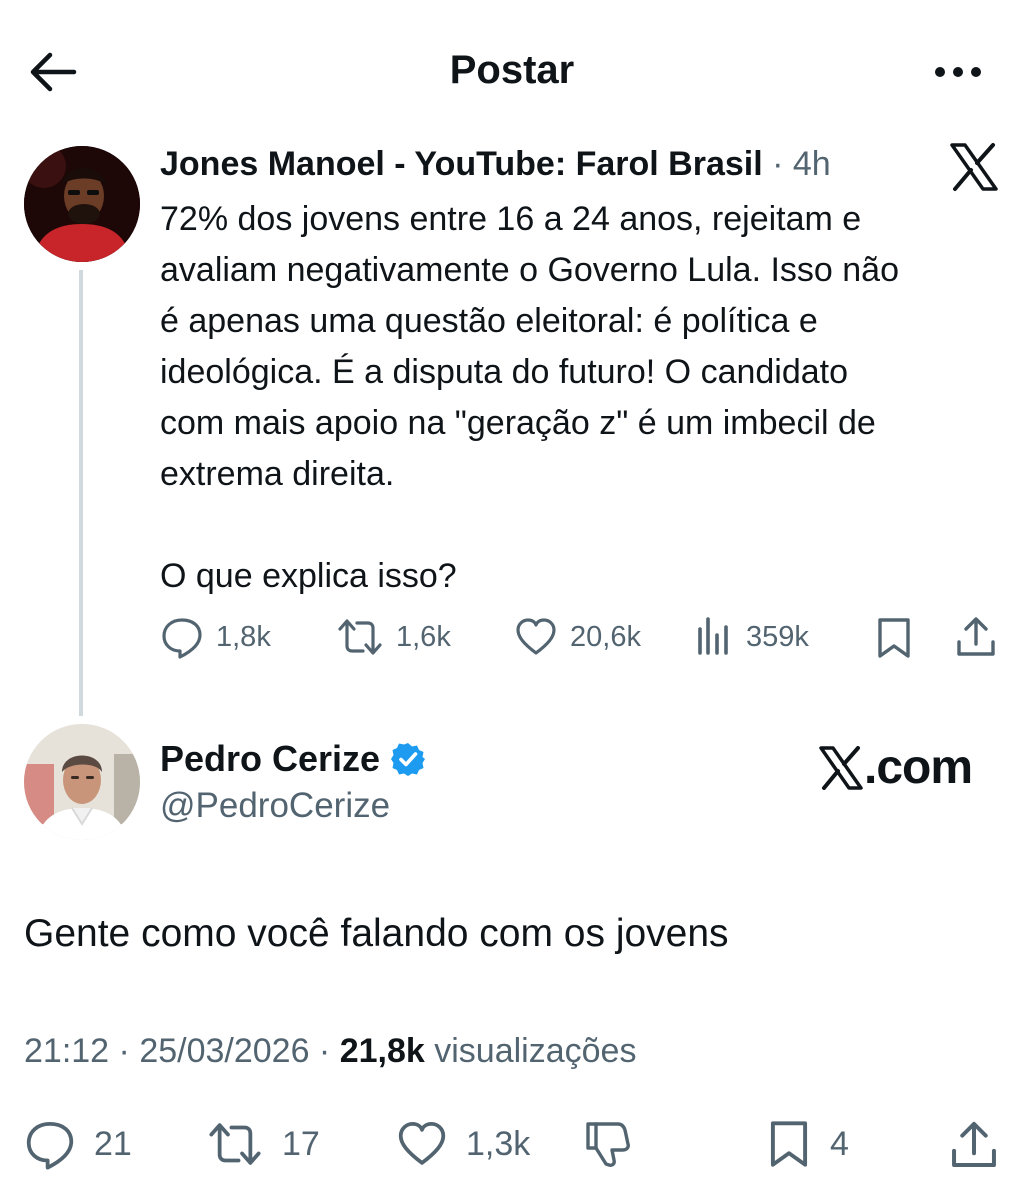 Image resolution: width=1024 pixels, height=1200 pixels. Describe the element at coordinates (713, 636) in the screenshot. I see `views-chart-icon` at that location.